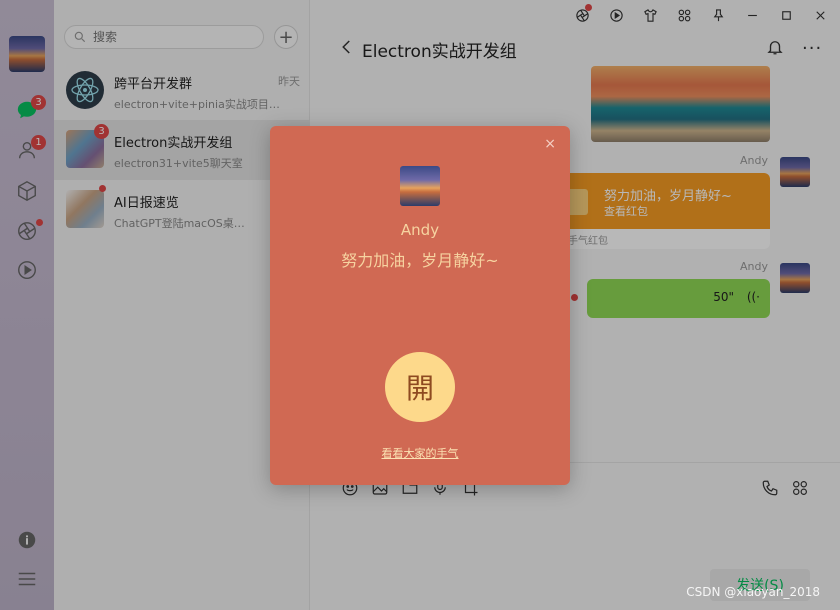 The width and height of the screenshot is (840, 610). Describe the element at coordinates (550, 144) in the screenshot. I see `close-icon: ×` at that location.